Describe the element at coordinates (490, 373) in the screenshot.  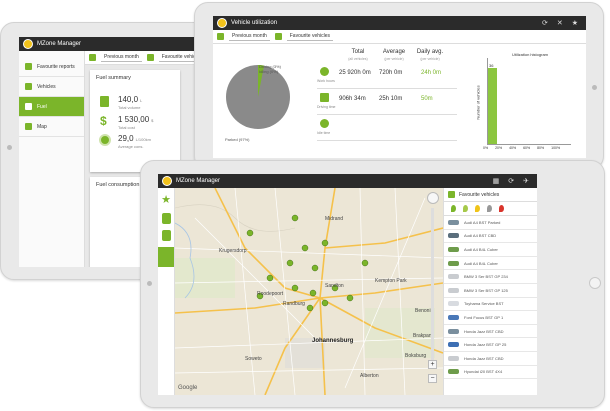
I see `vehicle-list-item: Hyundai i20 BST 4X4` at that location.